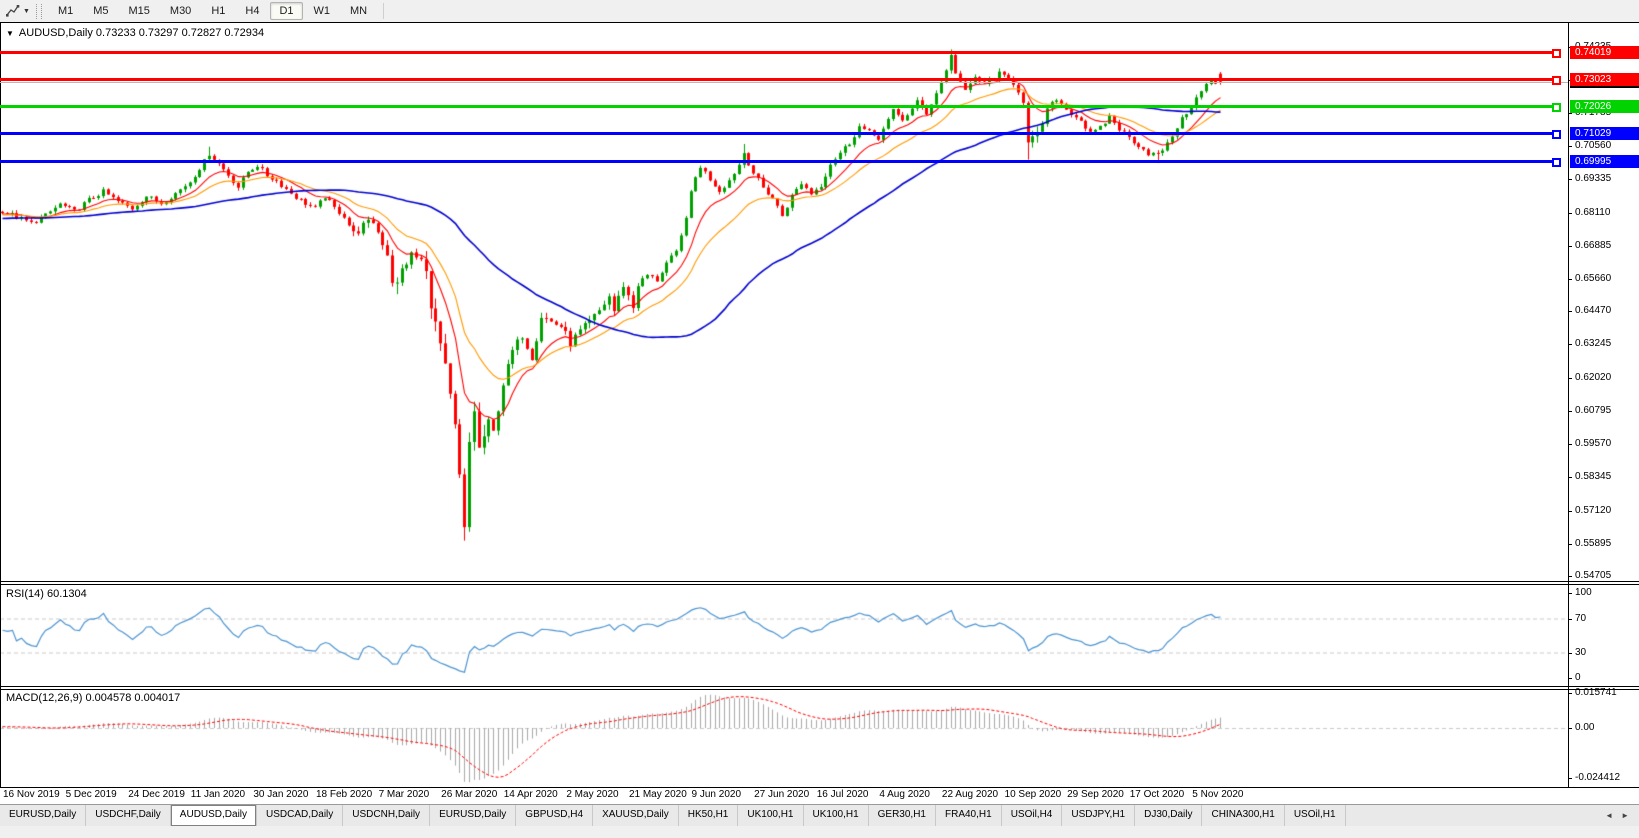 The width and height of the screenshot is (1639, 838). Describe the element at coordinates (1593, 477) in the screenshot. I see `y-axis-tick-label: 0.58345` at that location.